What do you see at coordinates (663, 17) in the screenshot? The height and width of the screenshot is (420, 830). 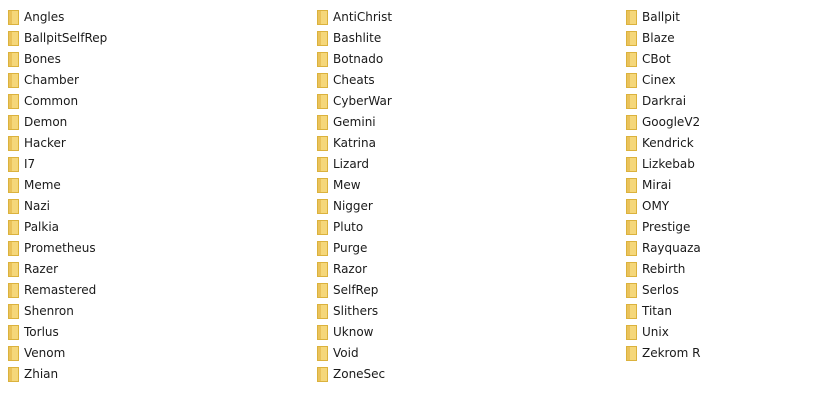 I see `folder-item: Ballpit` at bounding box center [663, 17].